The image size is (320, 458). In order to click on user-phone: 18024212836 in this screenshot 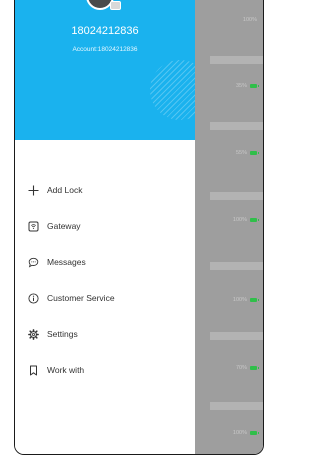, I will do `click(105, 31)`.